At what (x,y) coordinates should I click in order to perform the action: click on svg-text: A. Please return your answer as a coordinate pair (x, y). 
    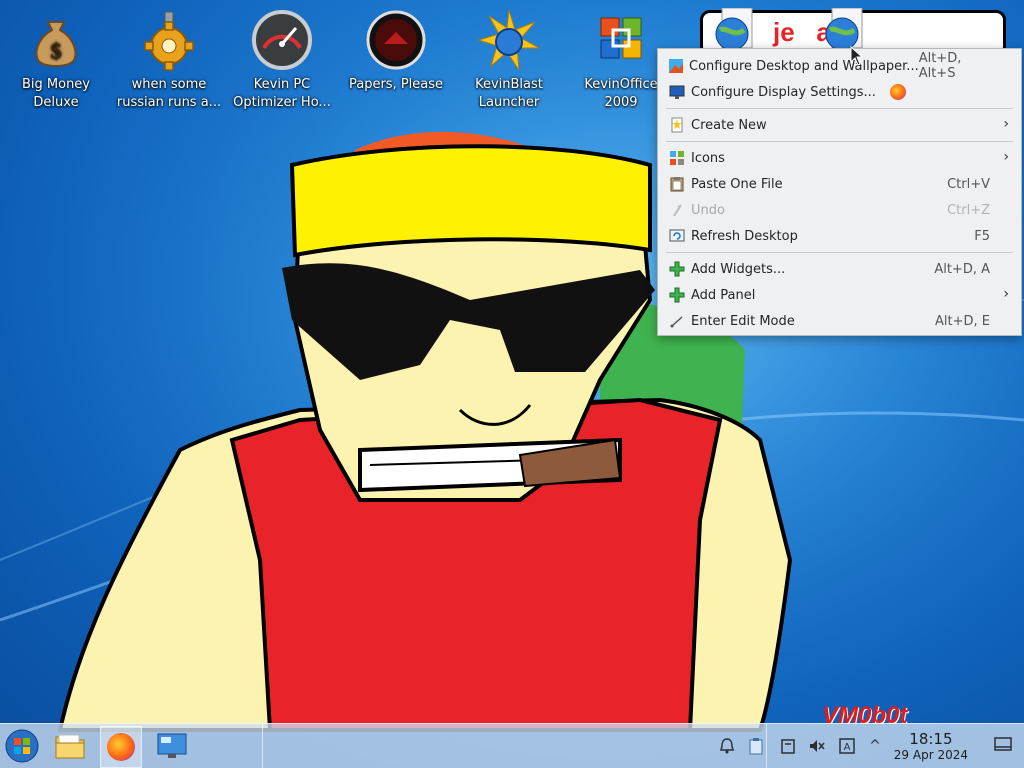
    Looking at the image, I should click on (847, 747).